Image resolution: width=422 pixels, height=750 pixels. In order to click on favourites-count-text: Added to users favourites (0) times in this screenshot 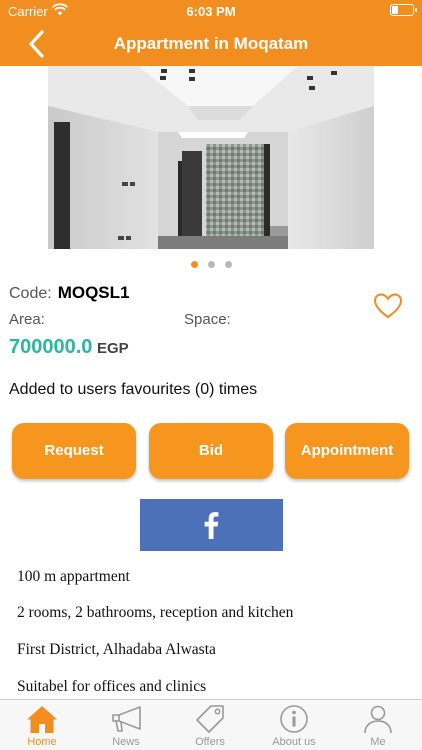, I will do `click(133, 389)`.